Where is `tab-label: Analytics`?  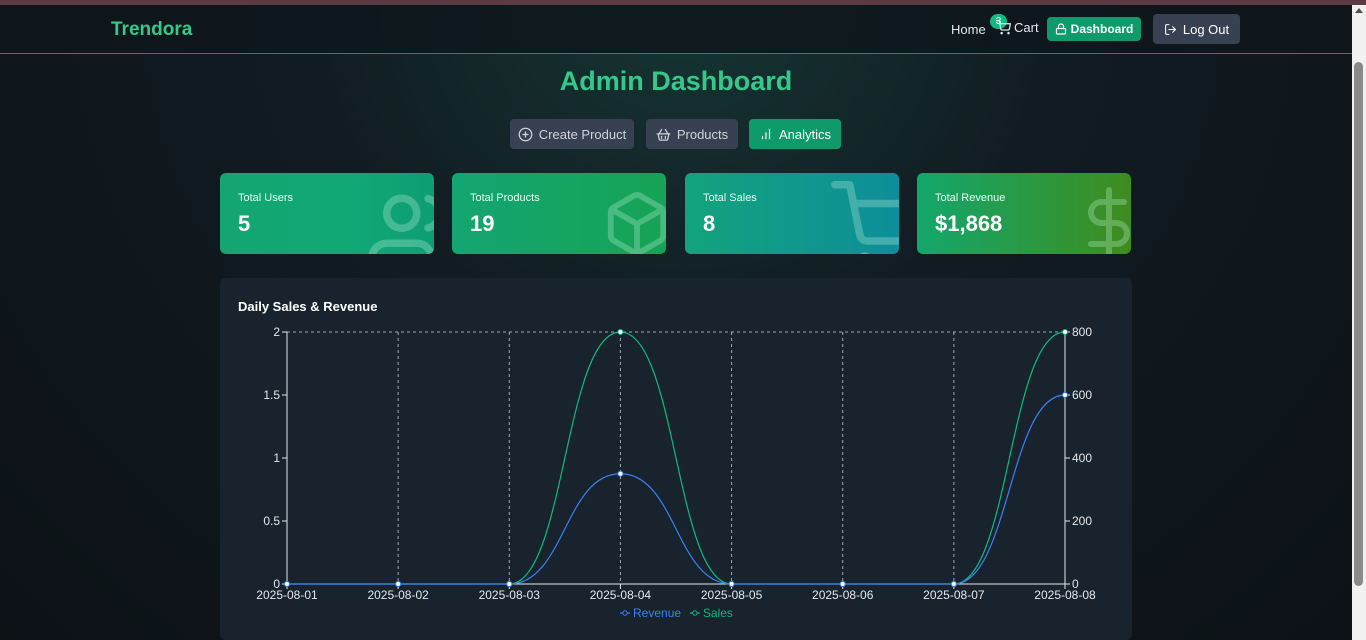
tab-label: Analytics is located at coordinates (805, 134).